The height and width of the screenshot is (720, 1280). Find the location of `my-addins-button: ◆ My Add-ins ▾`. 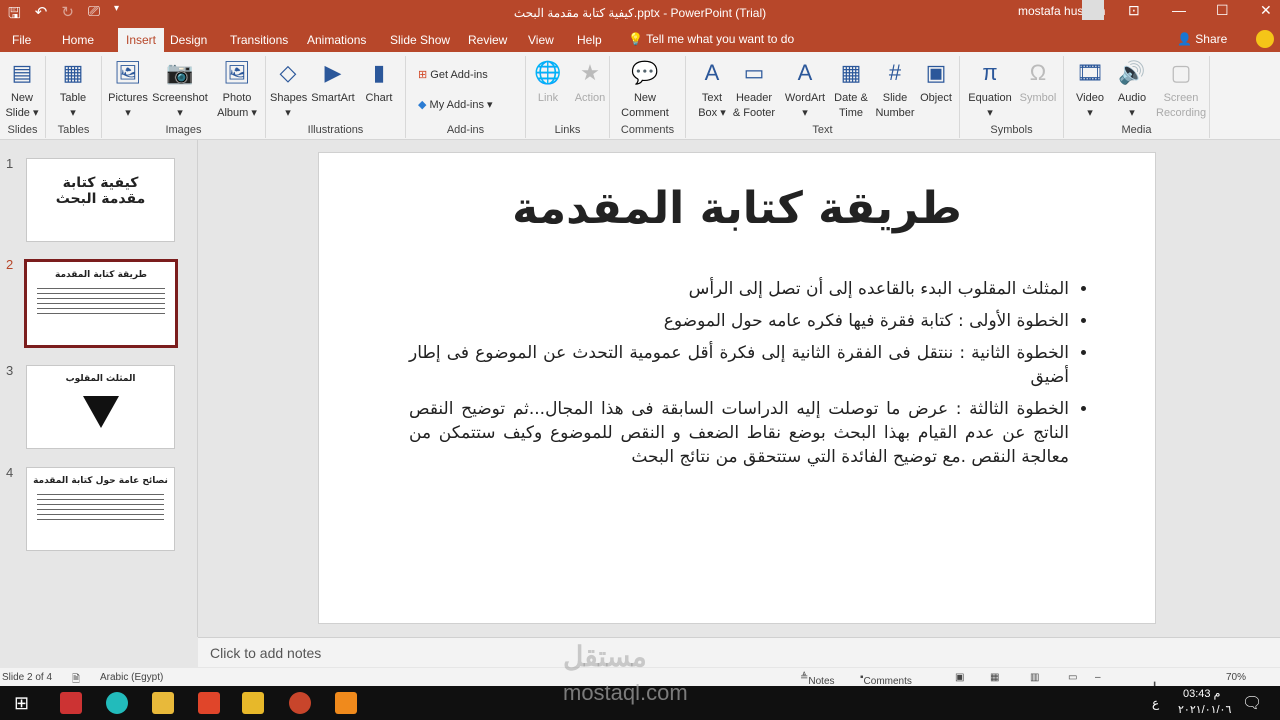

my-addins-button: ◆ My Add-ins ▾ is located at coordinates (455, 104).